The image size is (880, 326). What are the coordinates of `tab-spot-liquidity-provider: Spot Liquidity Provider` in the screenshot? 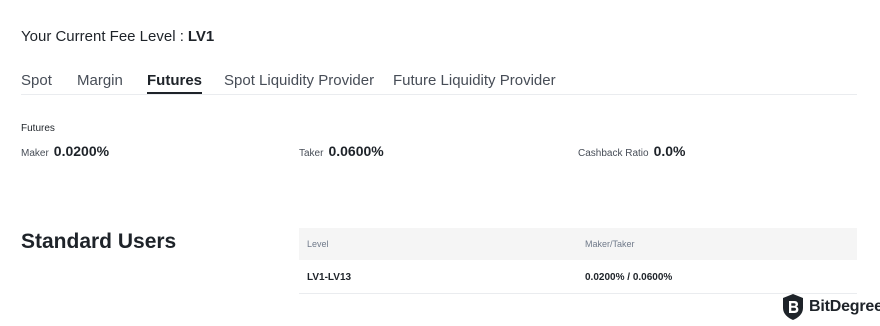 It's located at (299, 80).